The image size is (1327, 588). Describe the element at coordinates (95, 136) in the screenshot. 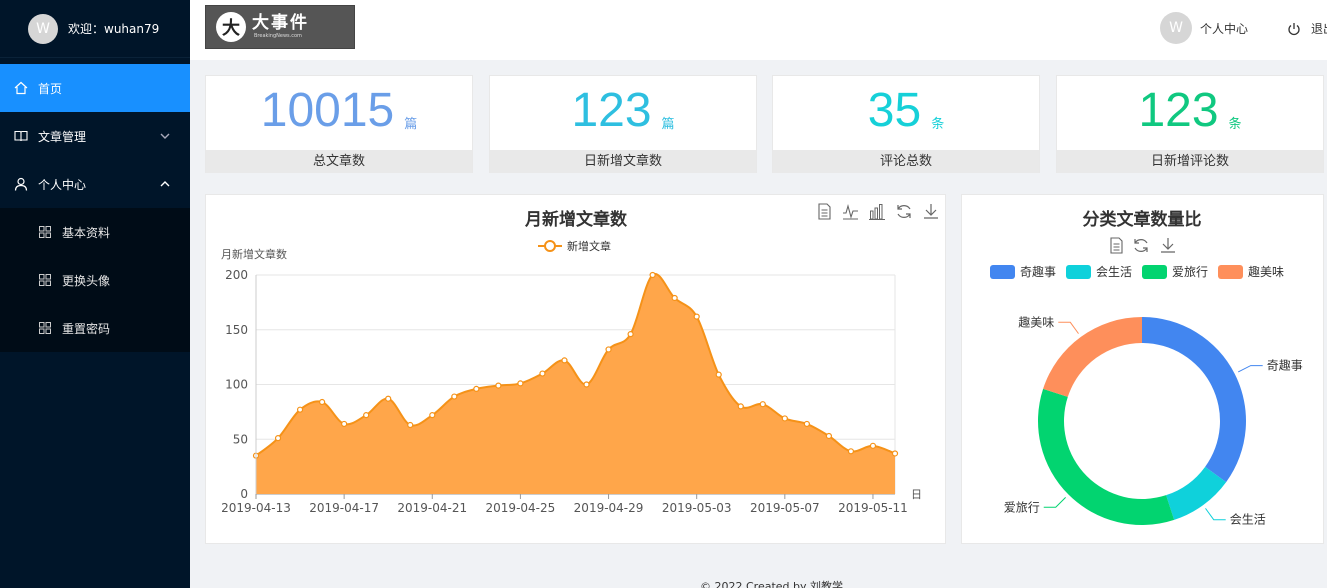

I see `sidebar-item-articles: 文章管理` at that location.